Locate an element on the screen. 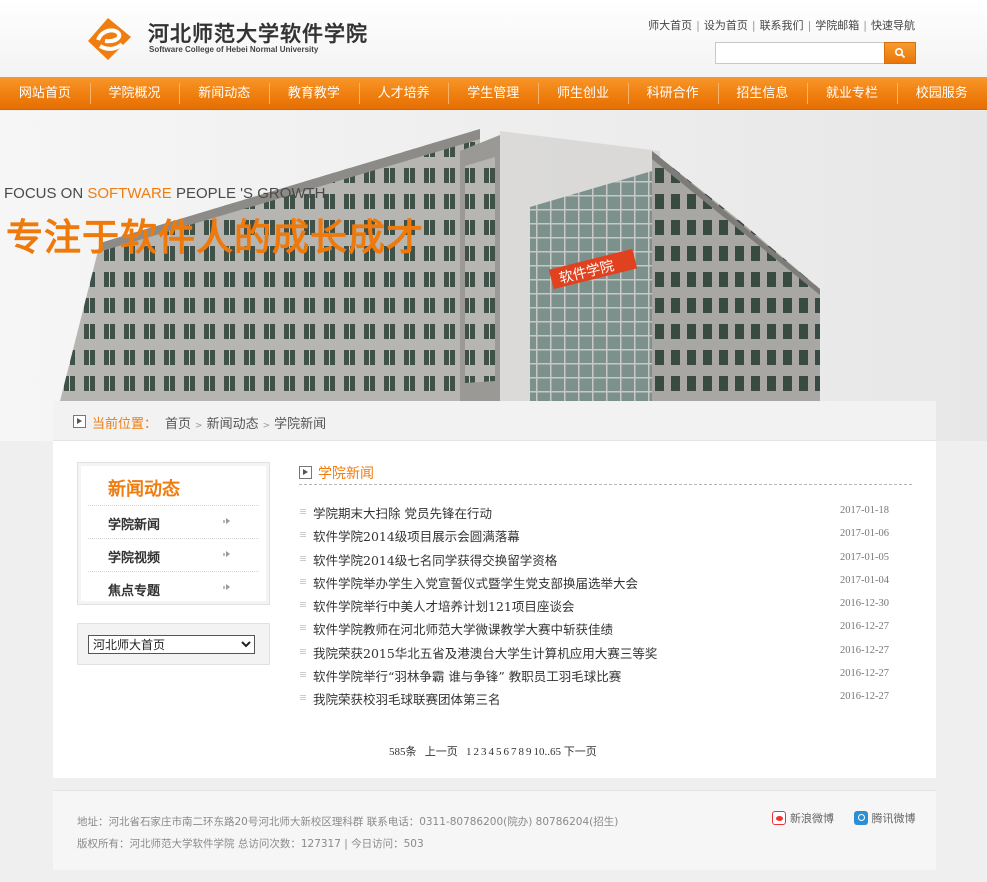 The width and height of the screenshot is (987, 882). search-button is located at coordinates (900, 53).